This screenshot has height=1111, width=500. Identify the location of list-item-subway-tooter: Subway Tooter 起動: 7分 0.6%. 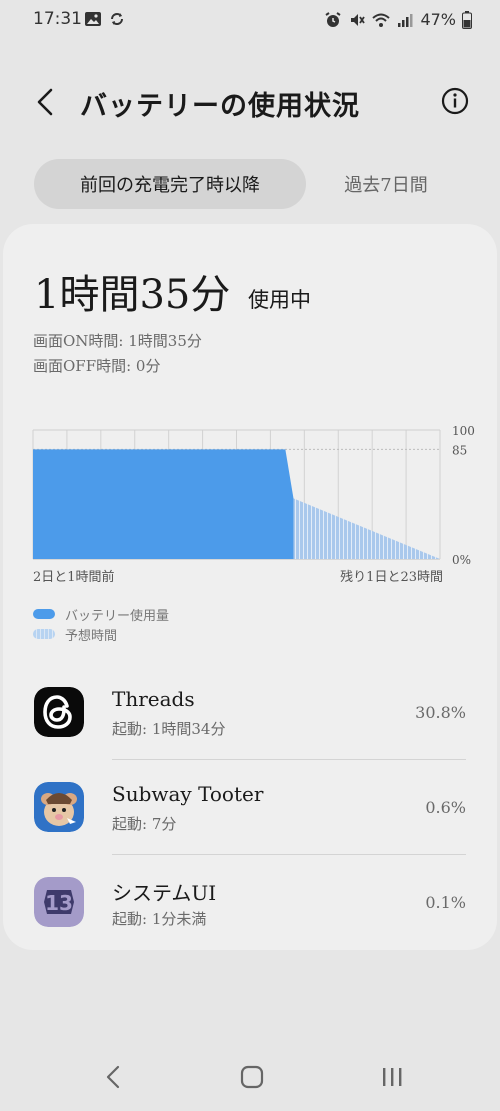
(250, 807).